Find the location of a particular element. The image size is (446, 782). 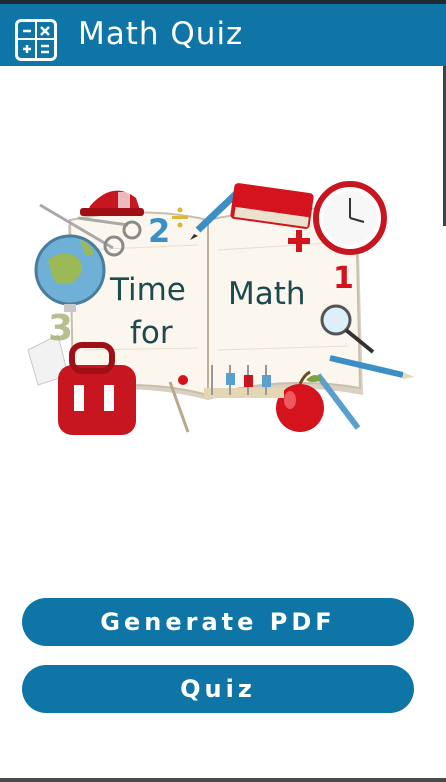

number-two: 2 is located at coordinates (159, 231).